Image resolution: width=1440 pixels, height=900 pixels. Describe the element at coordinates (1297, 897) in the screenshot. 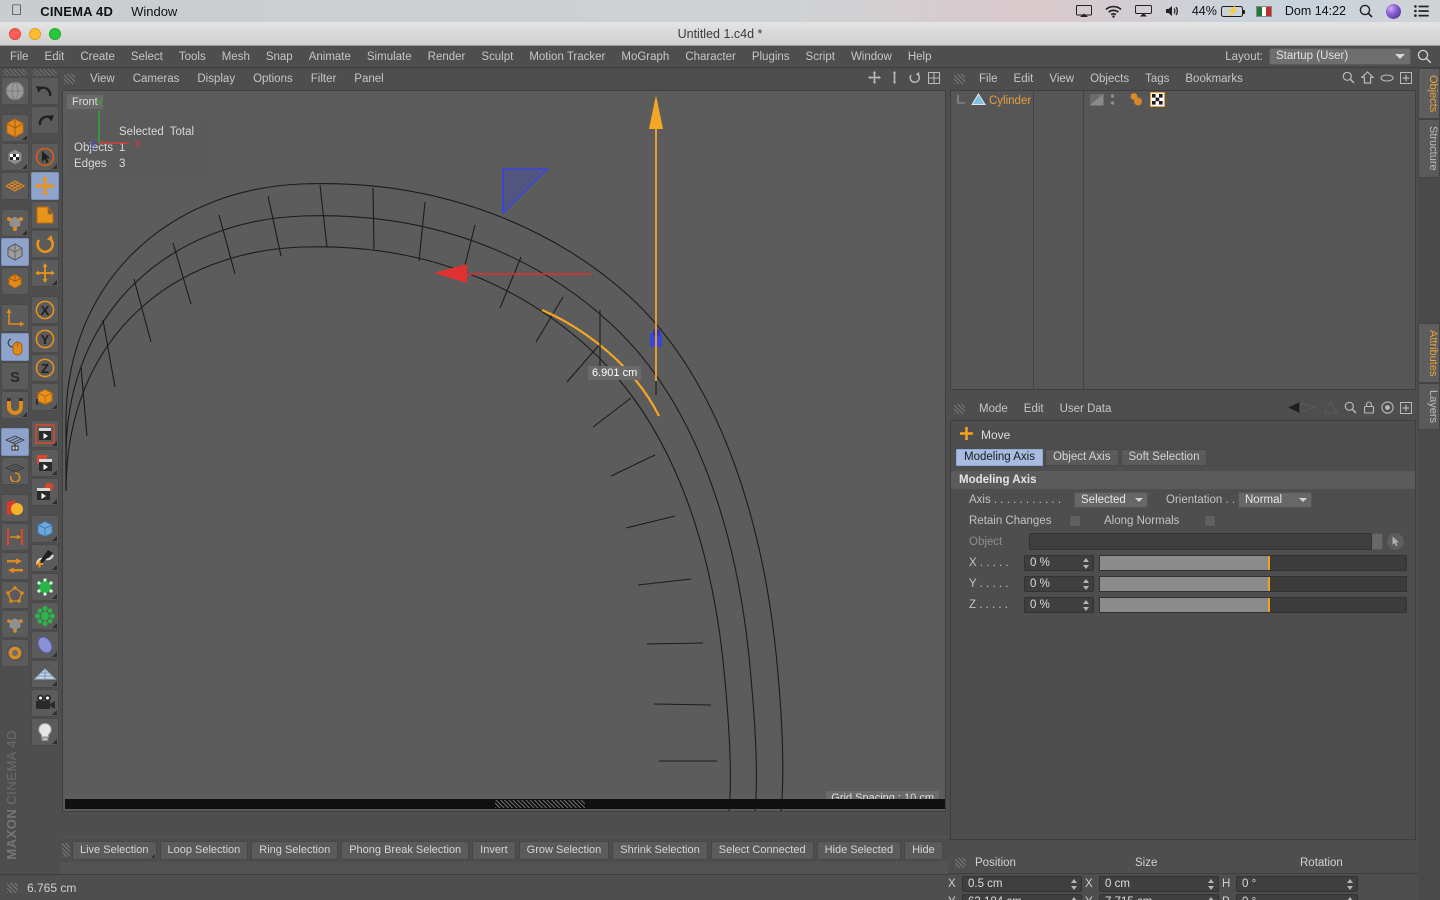

I see `rotation-p-input: 0 °` at that location.